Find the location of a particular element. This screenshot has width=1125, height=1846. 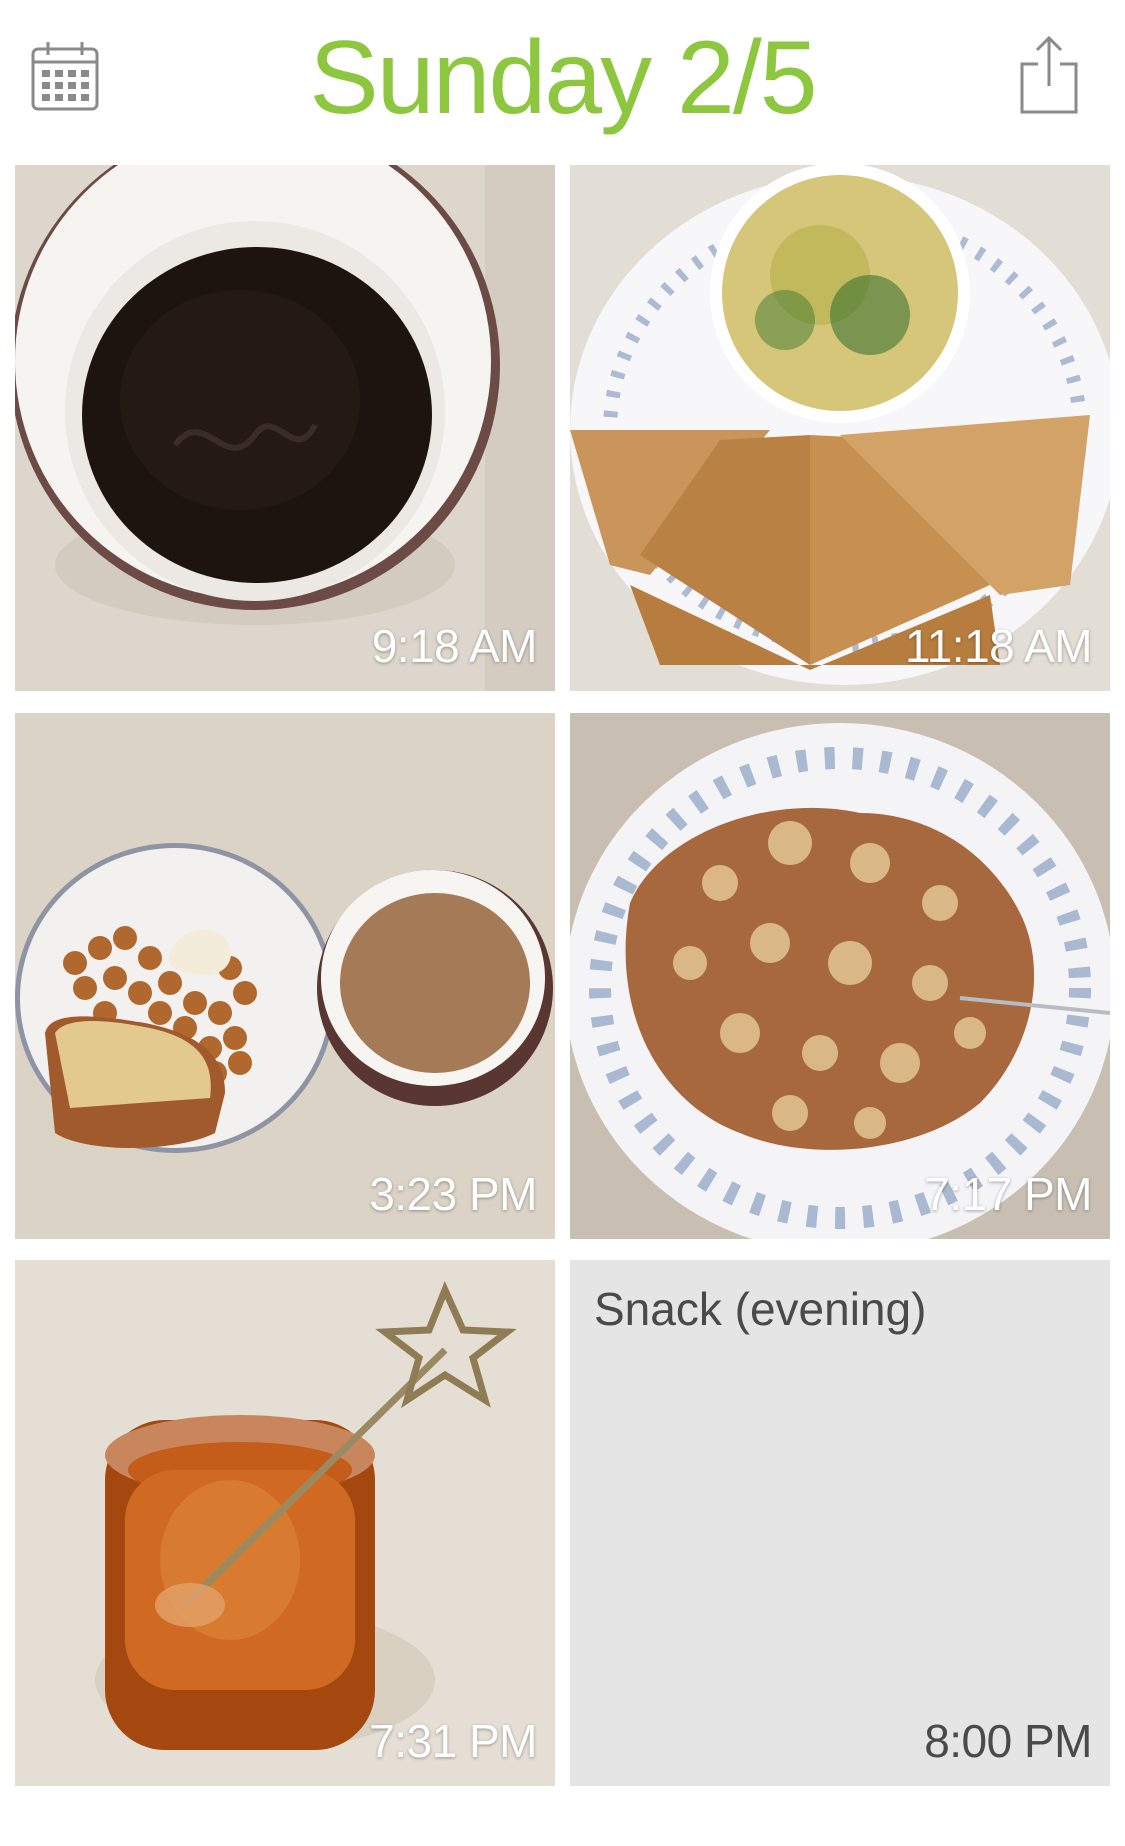

meal-tile-3: 3:23 PM is located at coordinates (285, 976).